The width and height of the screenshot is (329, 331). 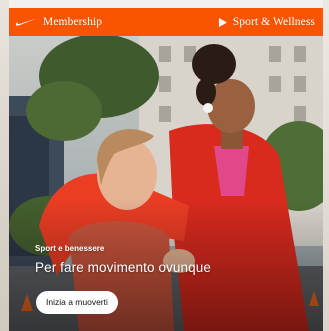 What do you see at coordinates (222, 22) in the screenshot?
I see `play-arrow-icon` at bounding box center [222, 22].